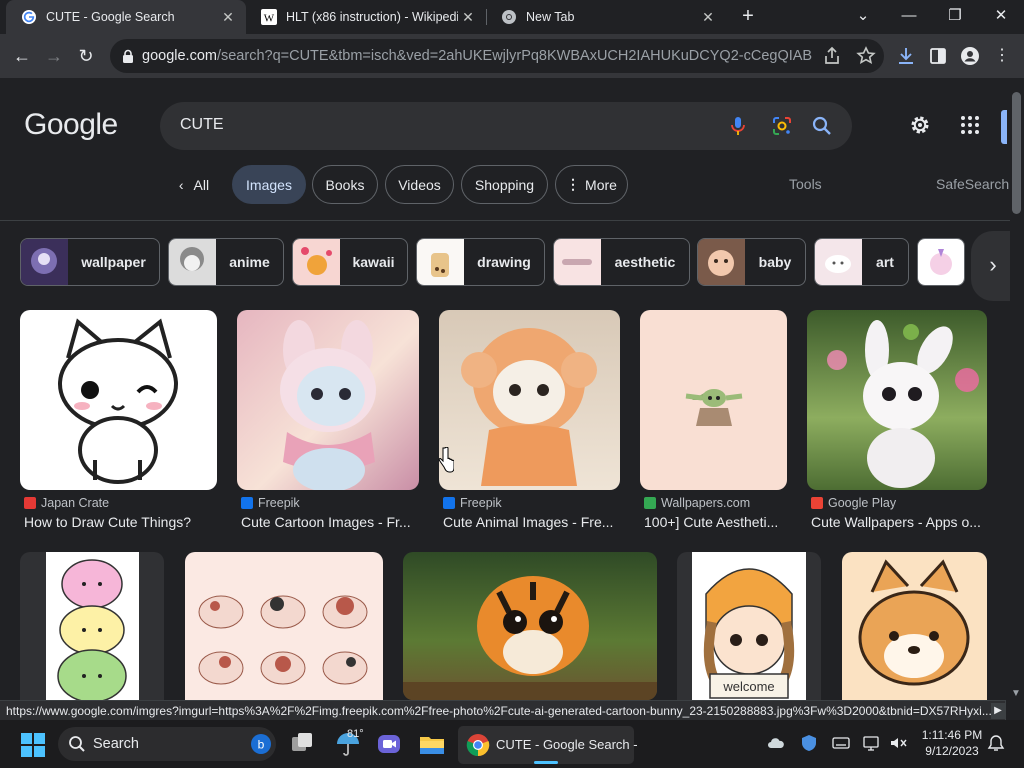 The image size is (1024, 768). I want to click on google-apps-grid-icon, so click(970, 125).